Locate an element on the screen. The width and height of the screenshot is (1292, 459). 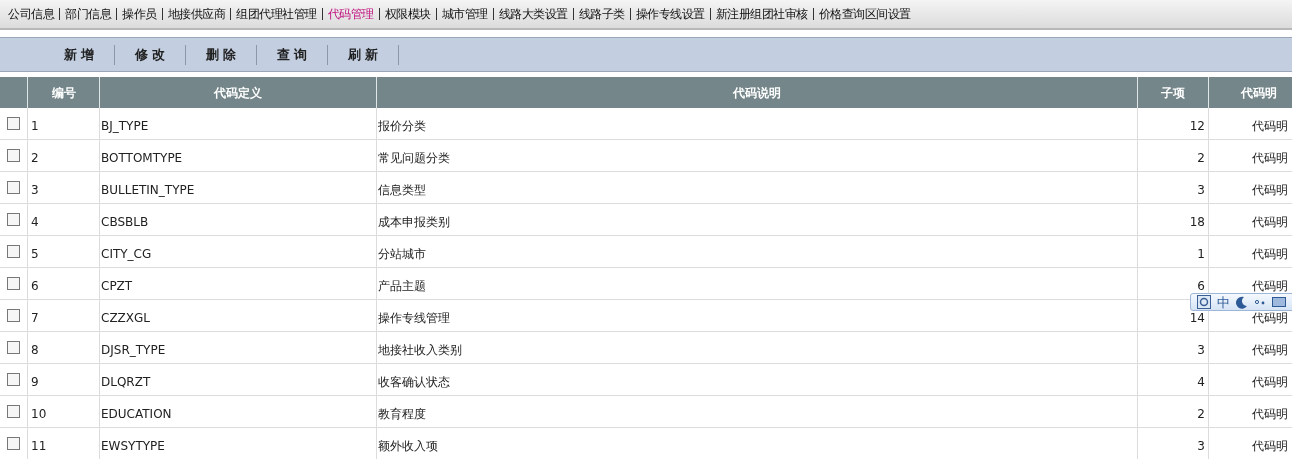
table-cell-text: 地接社收入类别 is located at coordinates (420, 350).